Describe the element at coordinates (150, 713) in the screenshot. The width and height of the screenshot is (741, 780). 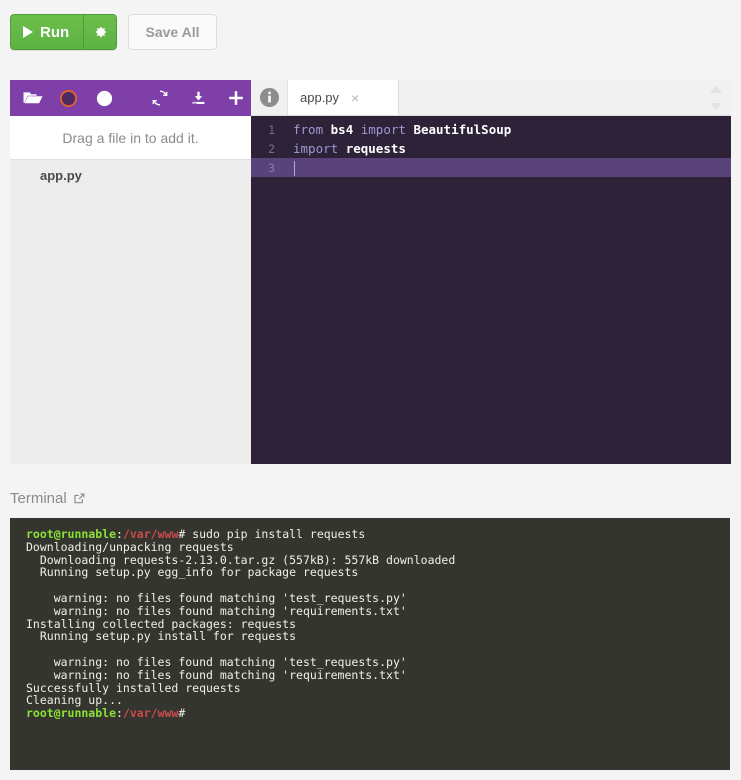
I see `terminal-segment: /var/www` at that location.